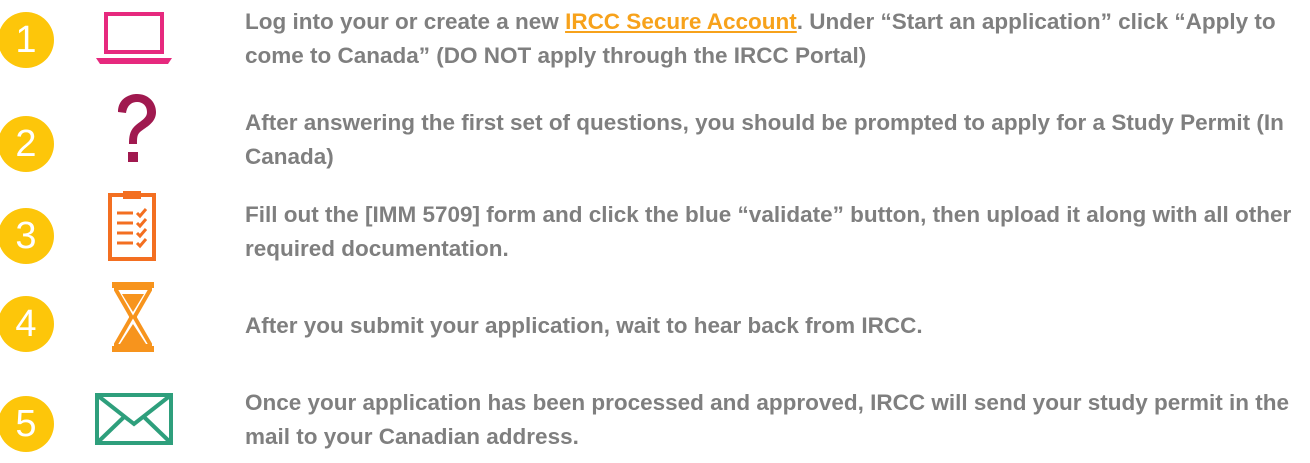 The width and height of the screenshot is (1310, 463). I want to click on laptop-icon, so click(134, 38).